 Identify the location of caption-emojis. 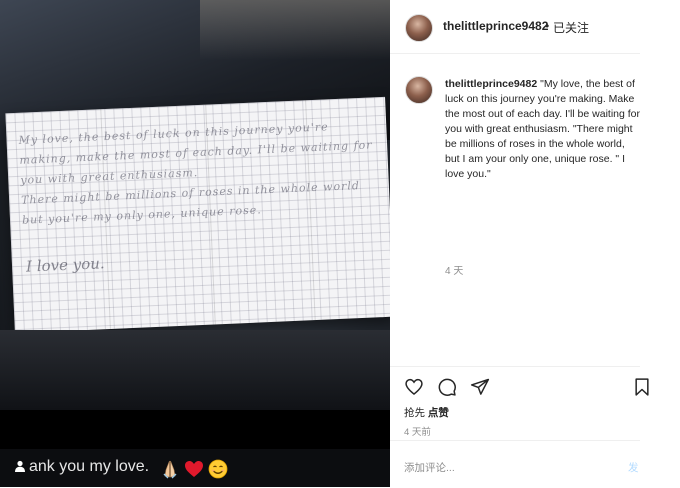
(194, 469).